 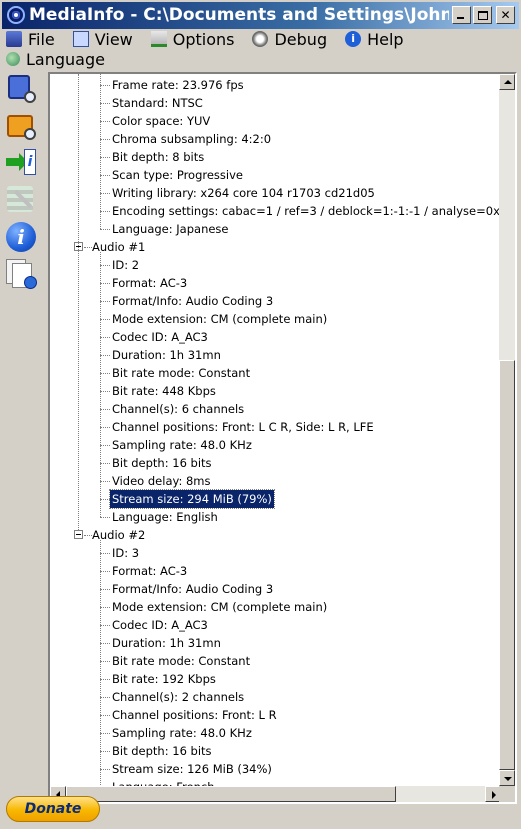 What do you see at coordinates (507, 778) in the screenshot?
I see `scroll-down-button` at bounding box center [507, 778].